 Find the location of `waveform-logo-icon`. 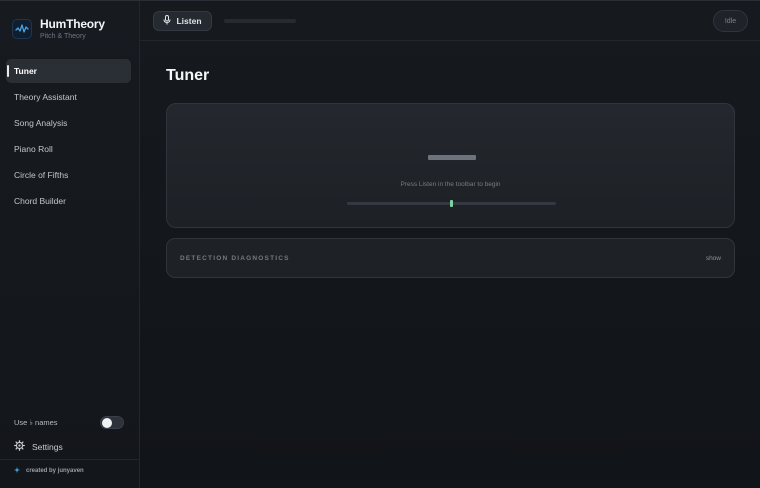

waveform-logo-icon is located at coordinates (22, 28).